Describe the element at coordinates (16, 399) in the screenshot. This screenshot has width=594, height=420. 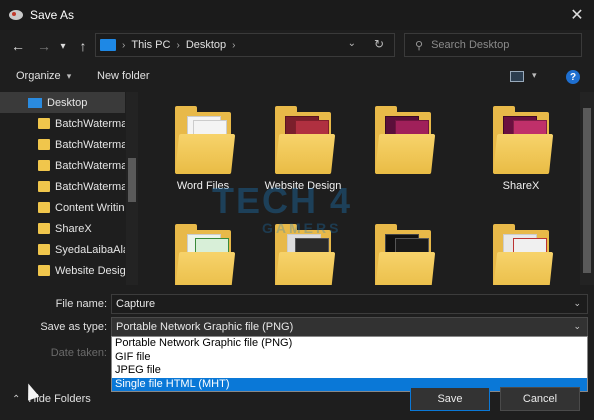
I see `chevron-up-icon: ⌃` at that location.